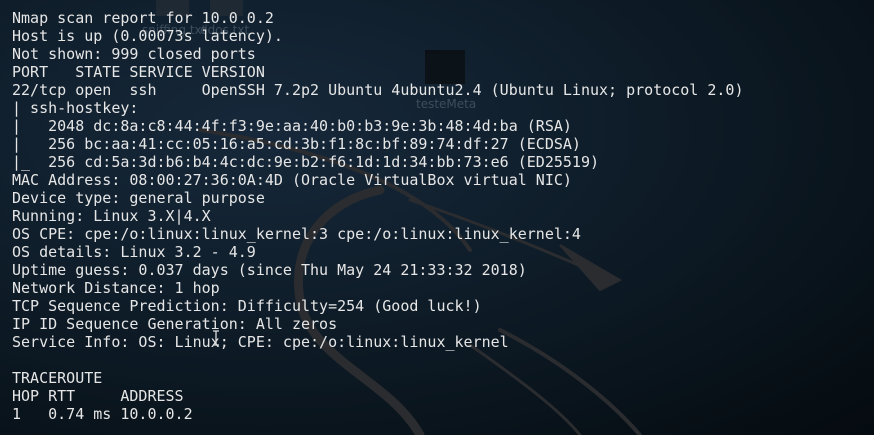  What do you see at coordinates (111, 216) in the screenshot?
I see `terminal-line: Running: Linux 3.X|4.X` at bounding box center [111, 216].